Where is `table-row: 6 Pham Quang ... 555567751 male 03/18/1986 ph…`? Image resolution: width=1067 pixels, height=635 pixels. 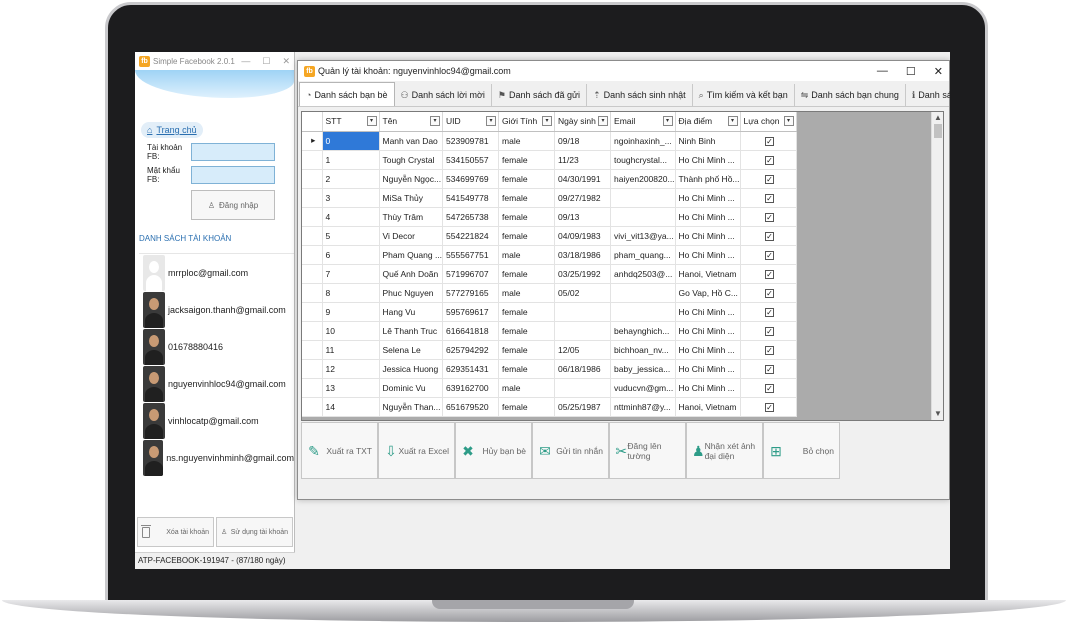
table-row: 6 Pham Quang ... 555567751 male 03/18/1986 ph… is located at coordinates (549, 255).